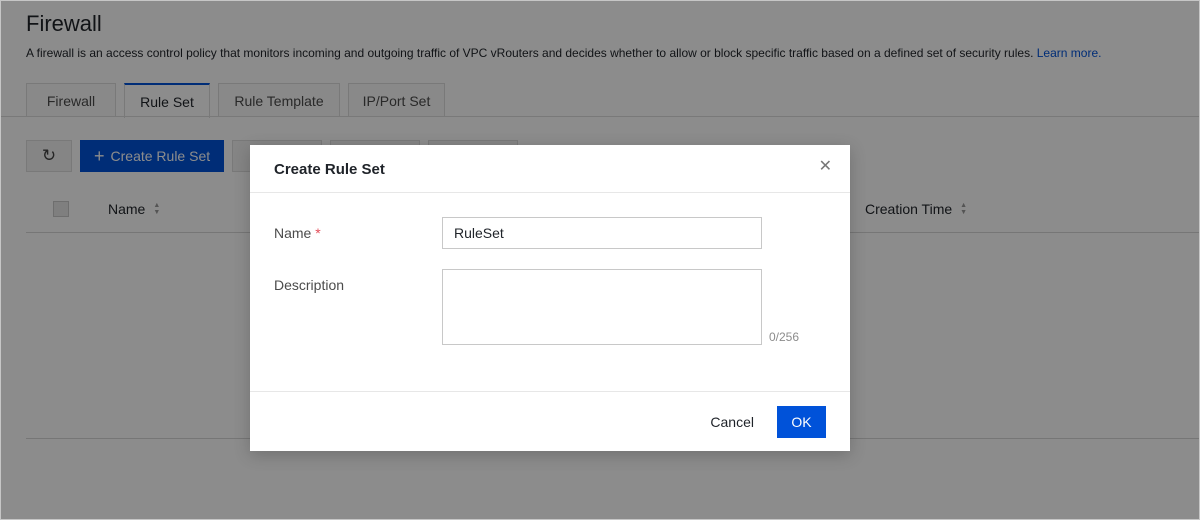 This screenshot has width=1200, height=520. What do you see at coordinates (550, 169) in the screenshot?
I see `dialog-header: Create Rule Set ✕` at bounding box center [550, 169].